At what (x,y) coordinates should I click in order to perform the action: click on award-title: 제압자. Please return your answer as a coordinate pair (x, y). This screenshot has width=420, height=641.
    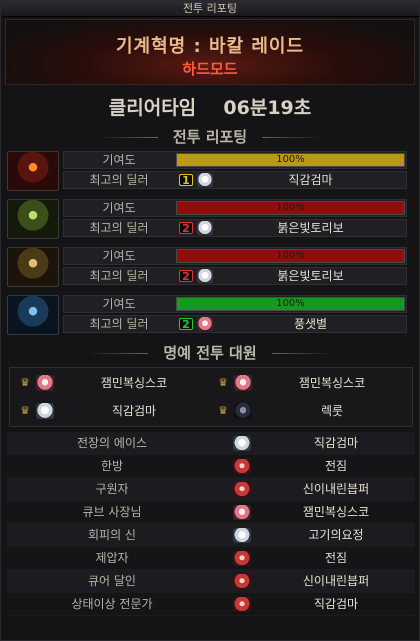
    Looking at the image, I should click on (112, 558).